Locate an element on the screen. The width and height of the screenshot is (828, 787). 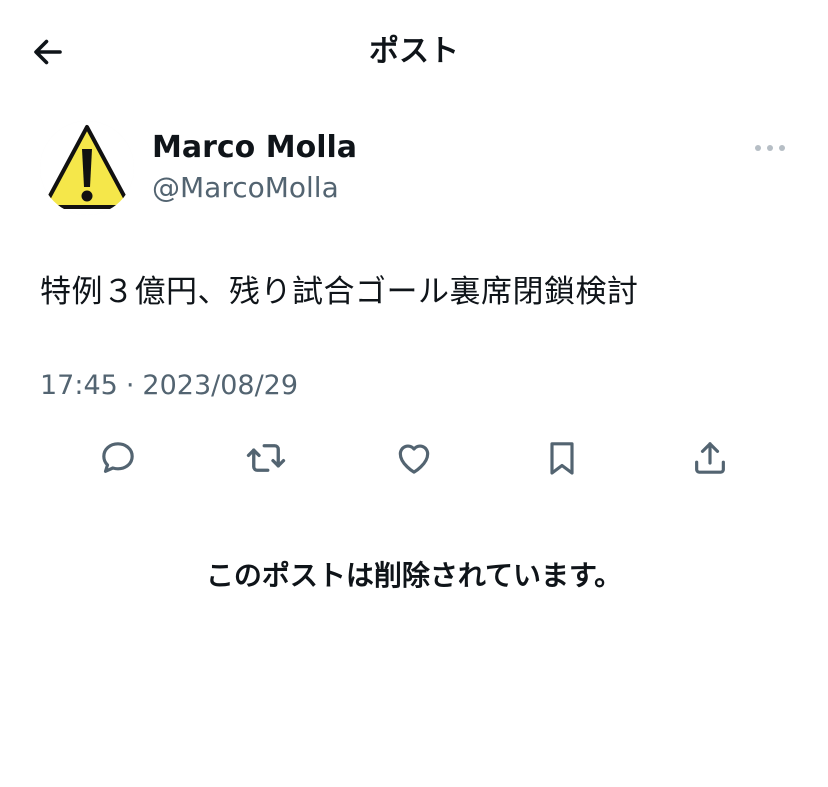
repost-button is located at coordinates (266, 458).